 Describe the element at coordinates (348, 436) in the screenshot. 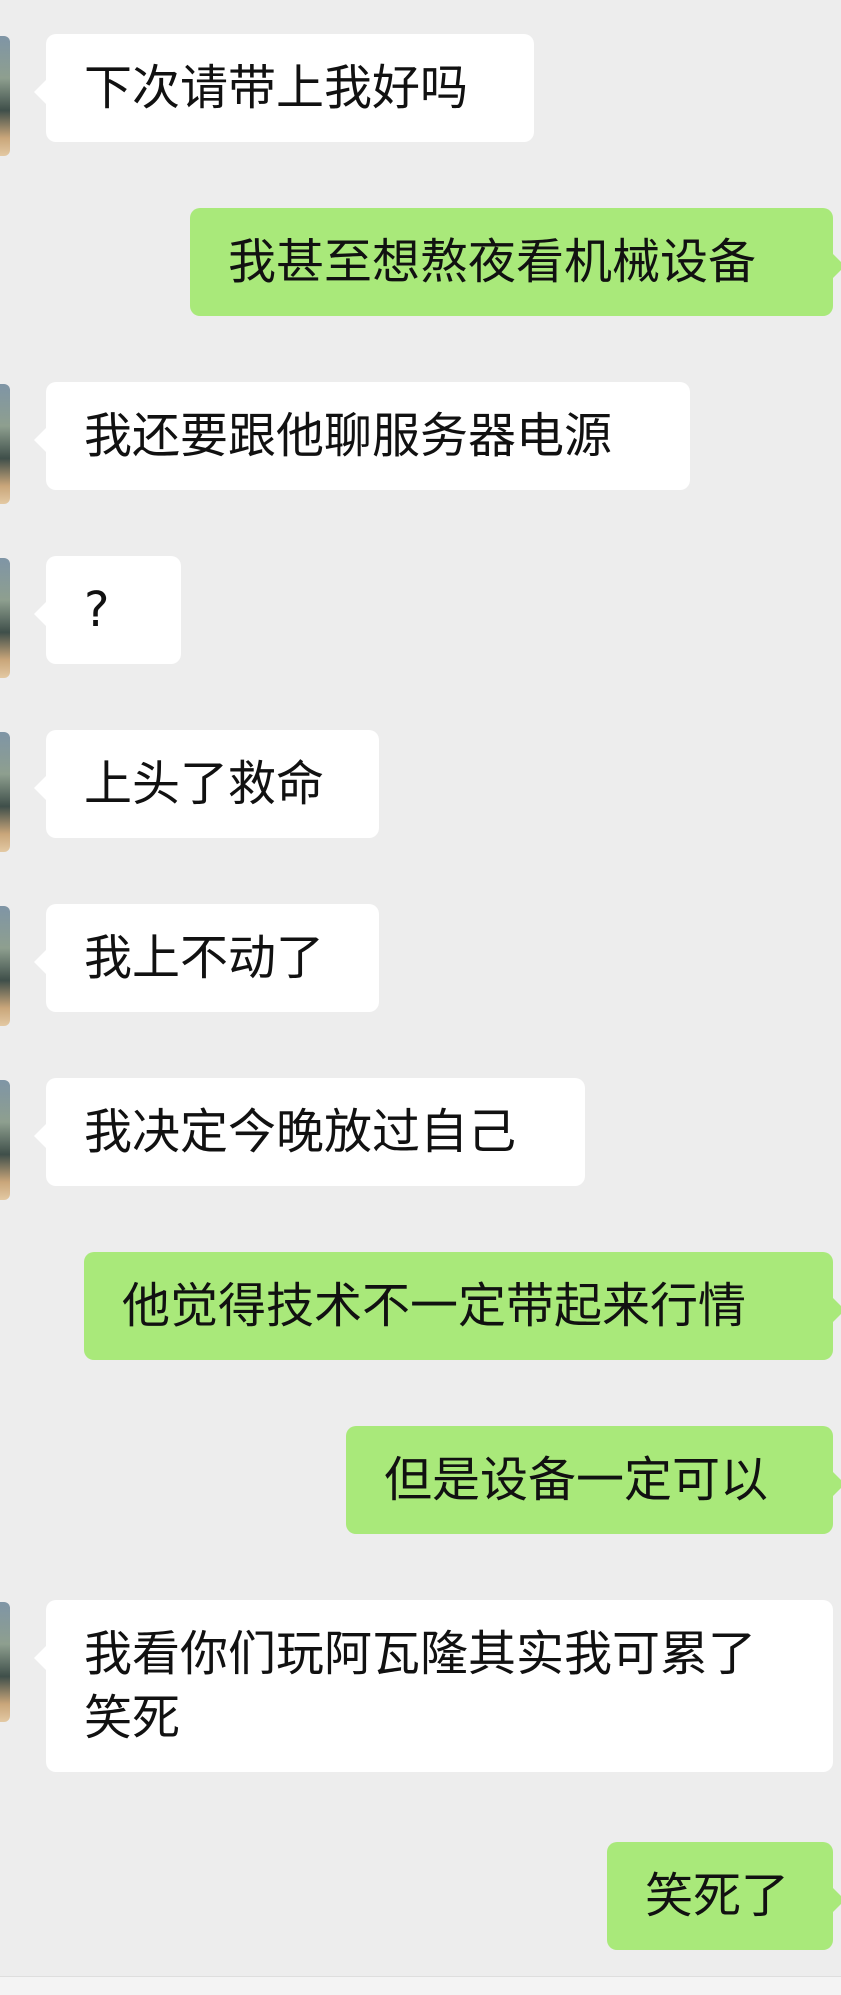

I see `message-text: 我还要跟他聊服务器电源` at that location.